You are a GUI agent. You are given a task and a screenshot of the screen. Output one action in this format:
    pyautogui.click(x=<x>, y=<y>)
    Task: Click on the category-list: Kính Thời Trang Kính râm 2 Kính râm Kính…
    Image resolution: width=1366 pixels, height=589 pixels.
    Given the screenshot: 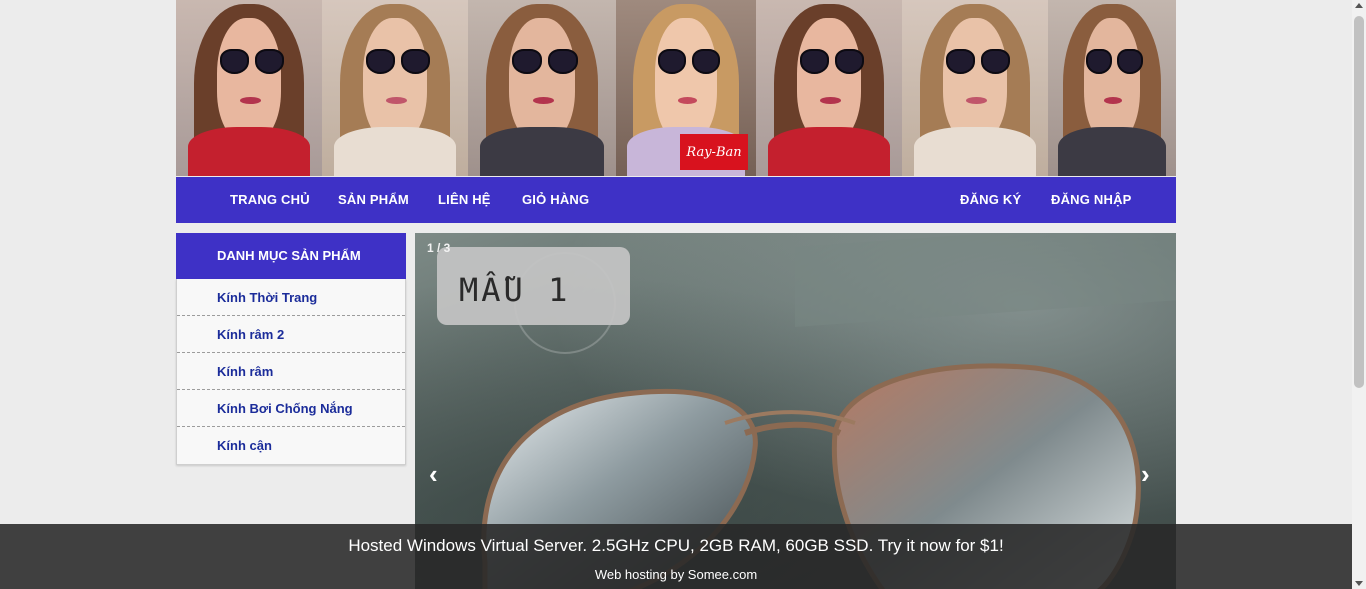 What is the action you would take?
    pyautogui.click(x=291, y=372)
    